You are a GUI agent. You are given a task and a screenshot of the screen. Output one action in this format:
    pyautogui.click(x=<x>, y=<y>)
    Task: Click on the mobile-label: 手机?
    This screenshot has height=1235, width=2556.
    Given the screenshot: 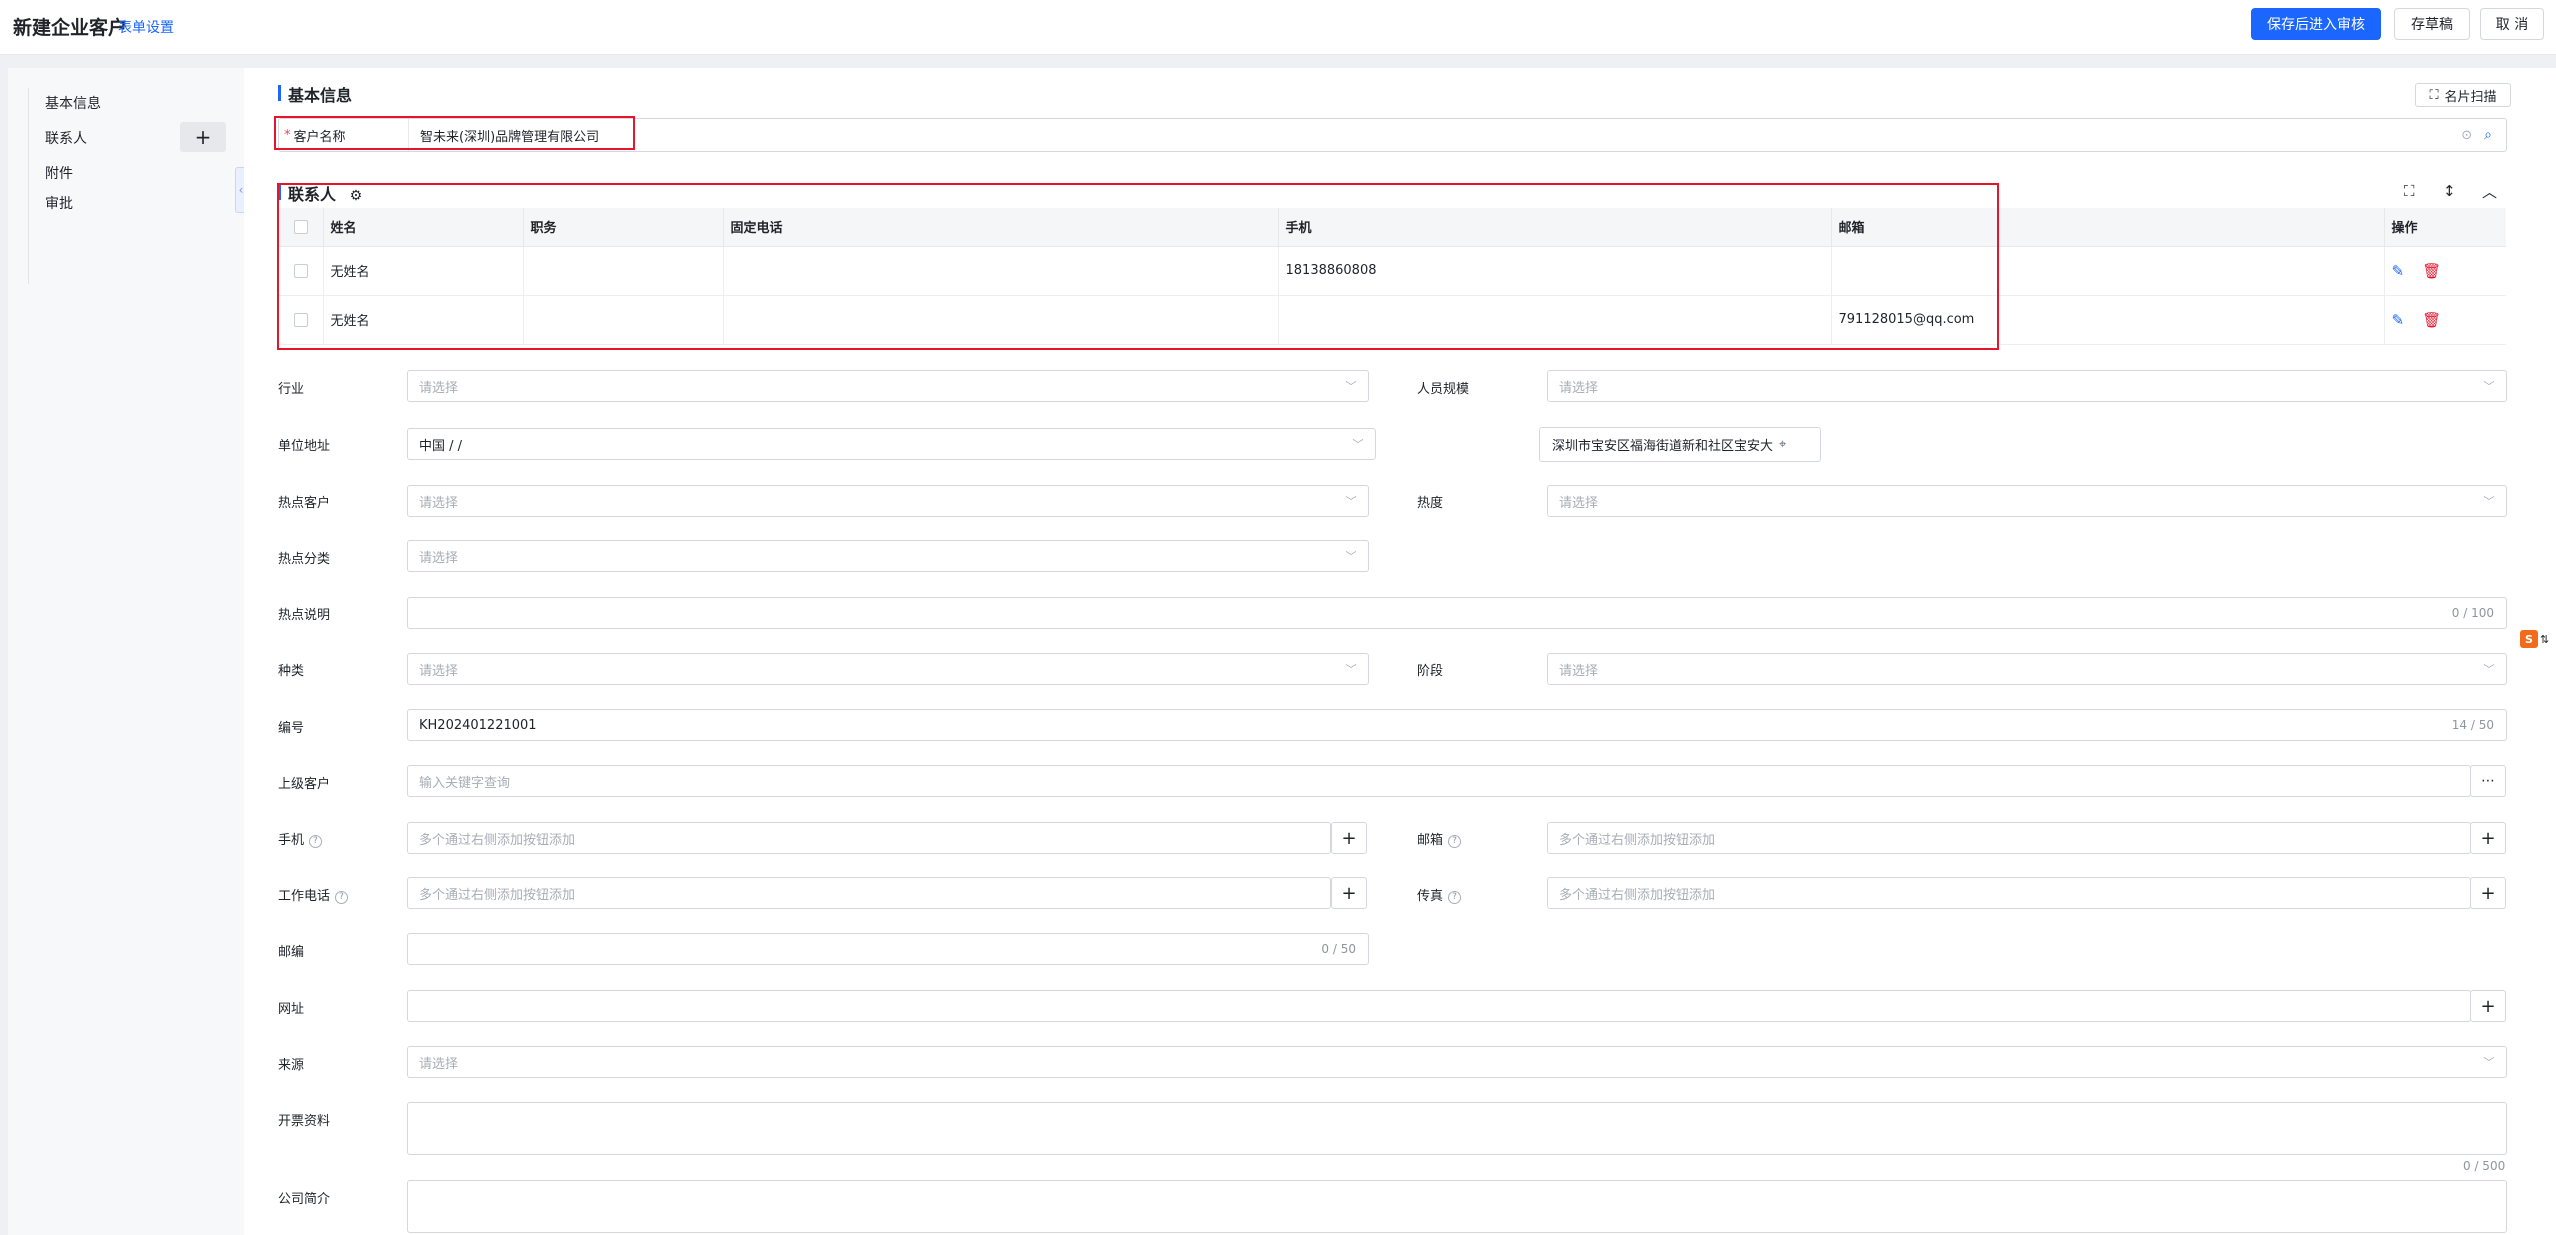 What is the action you would take?
    pyautogui.click(x=300, y=838)
    